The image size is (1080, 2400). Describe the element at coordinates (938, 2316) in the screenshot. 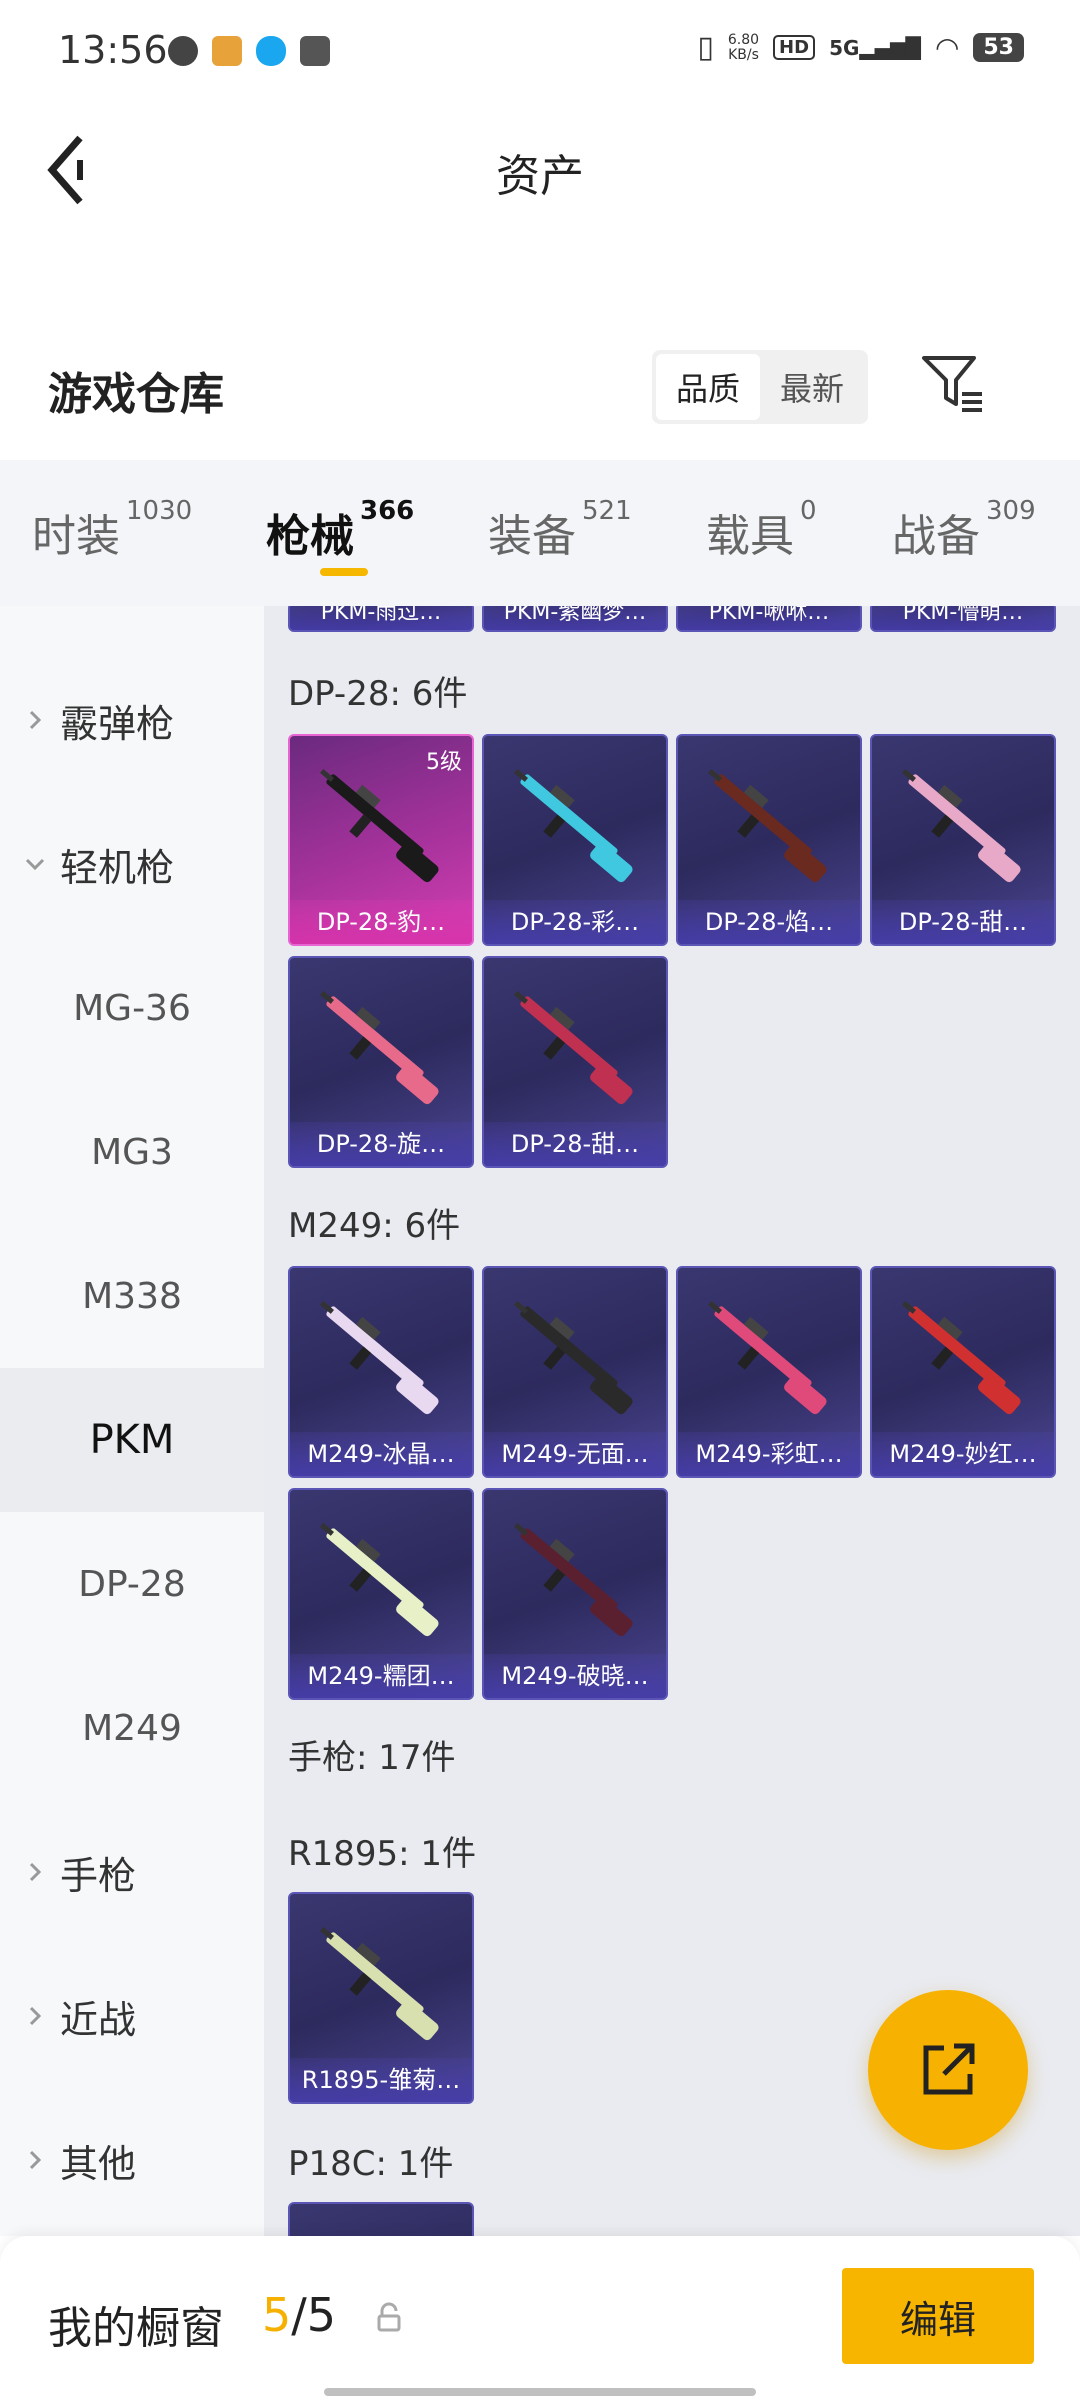

I see `edit-button: 编辑` at that location.